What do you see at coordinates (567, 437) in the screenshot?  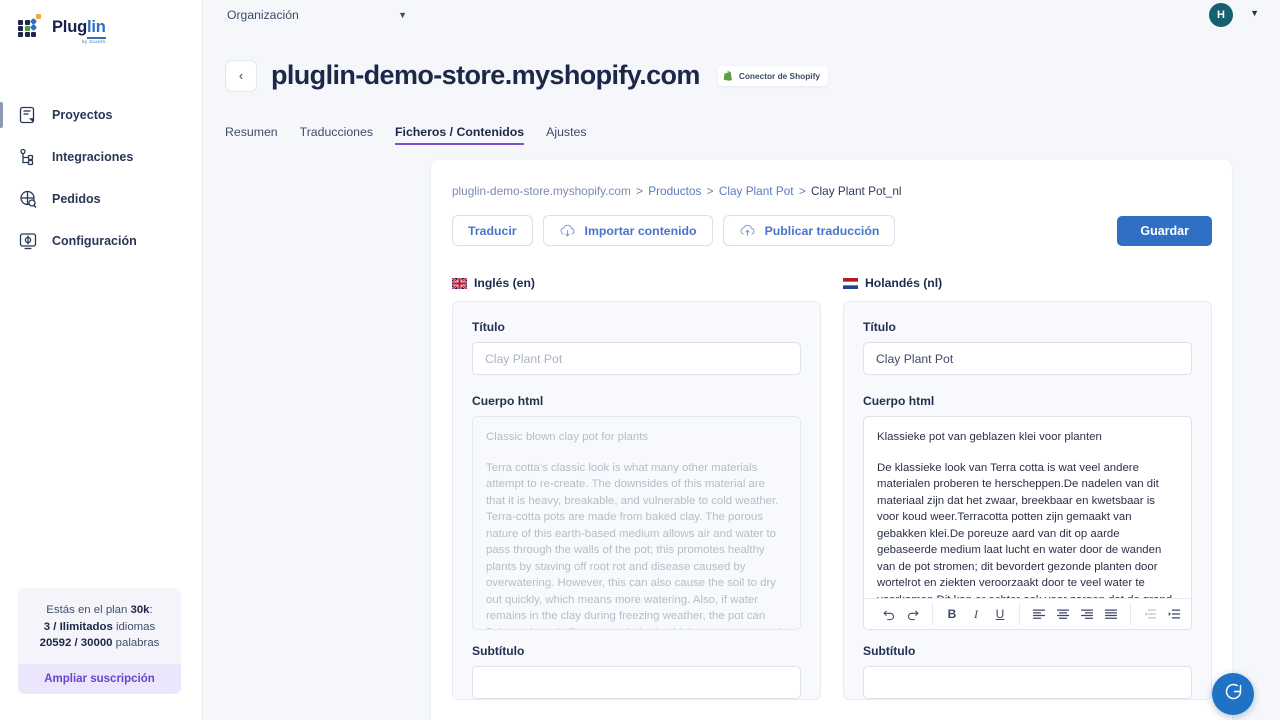 I see `source-body-paragraph-1: Classic blown clay pot for plants` at bounding box center [567, 437].